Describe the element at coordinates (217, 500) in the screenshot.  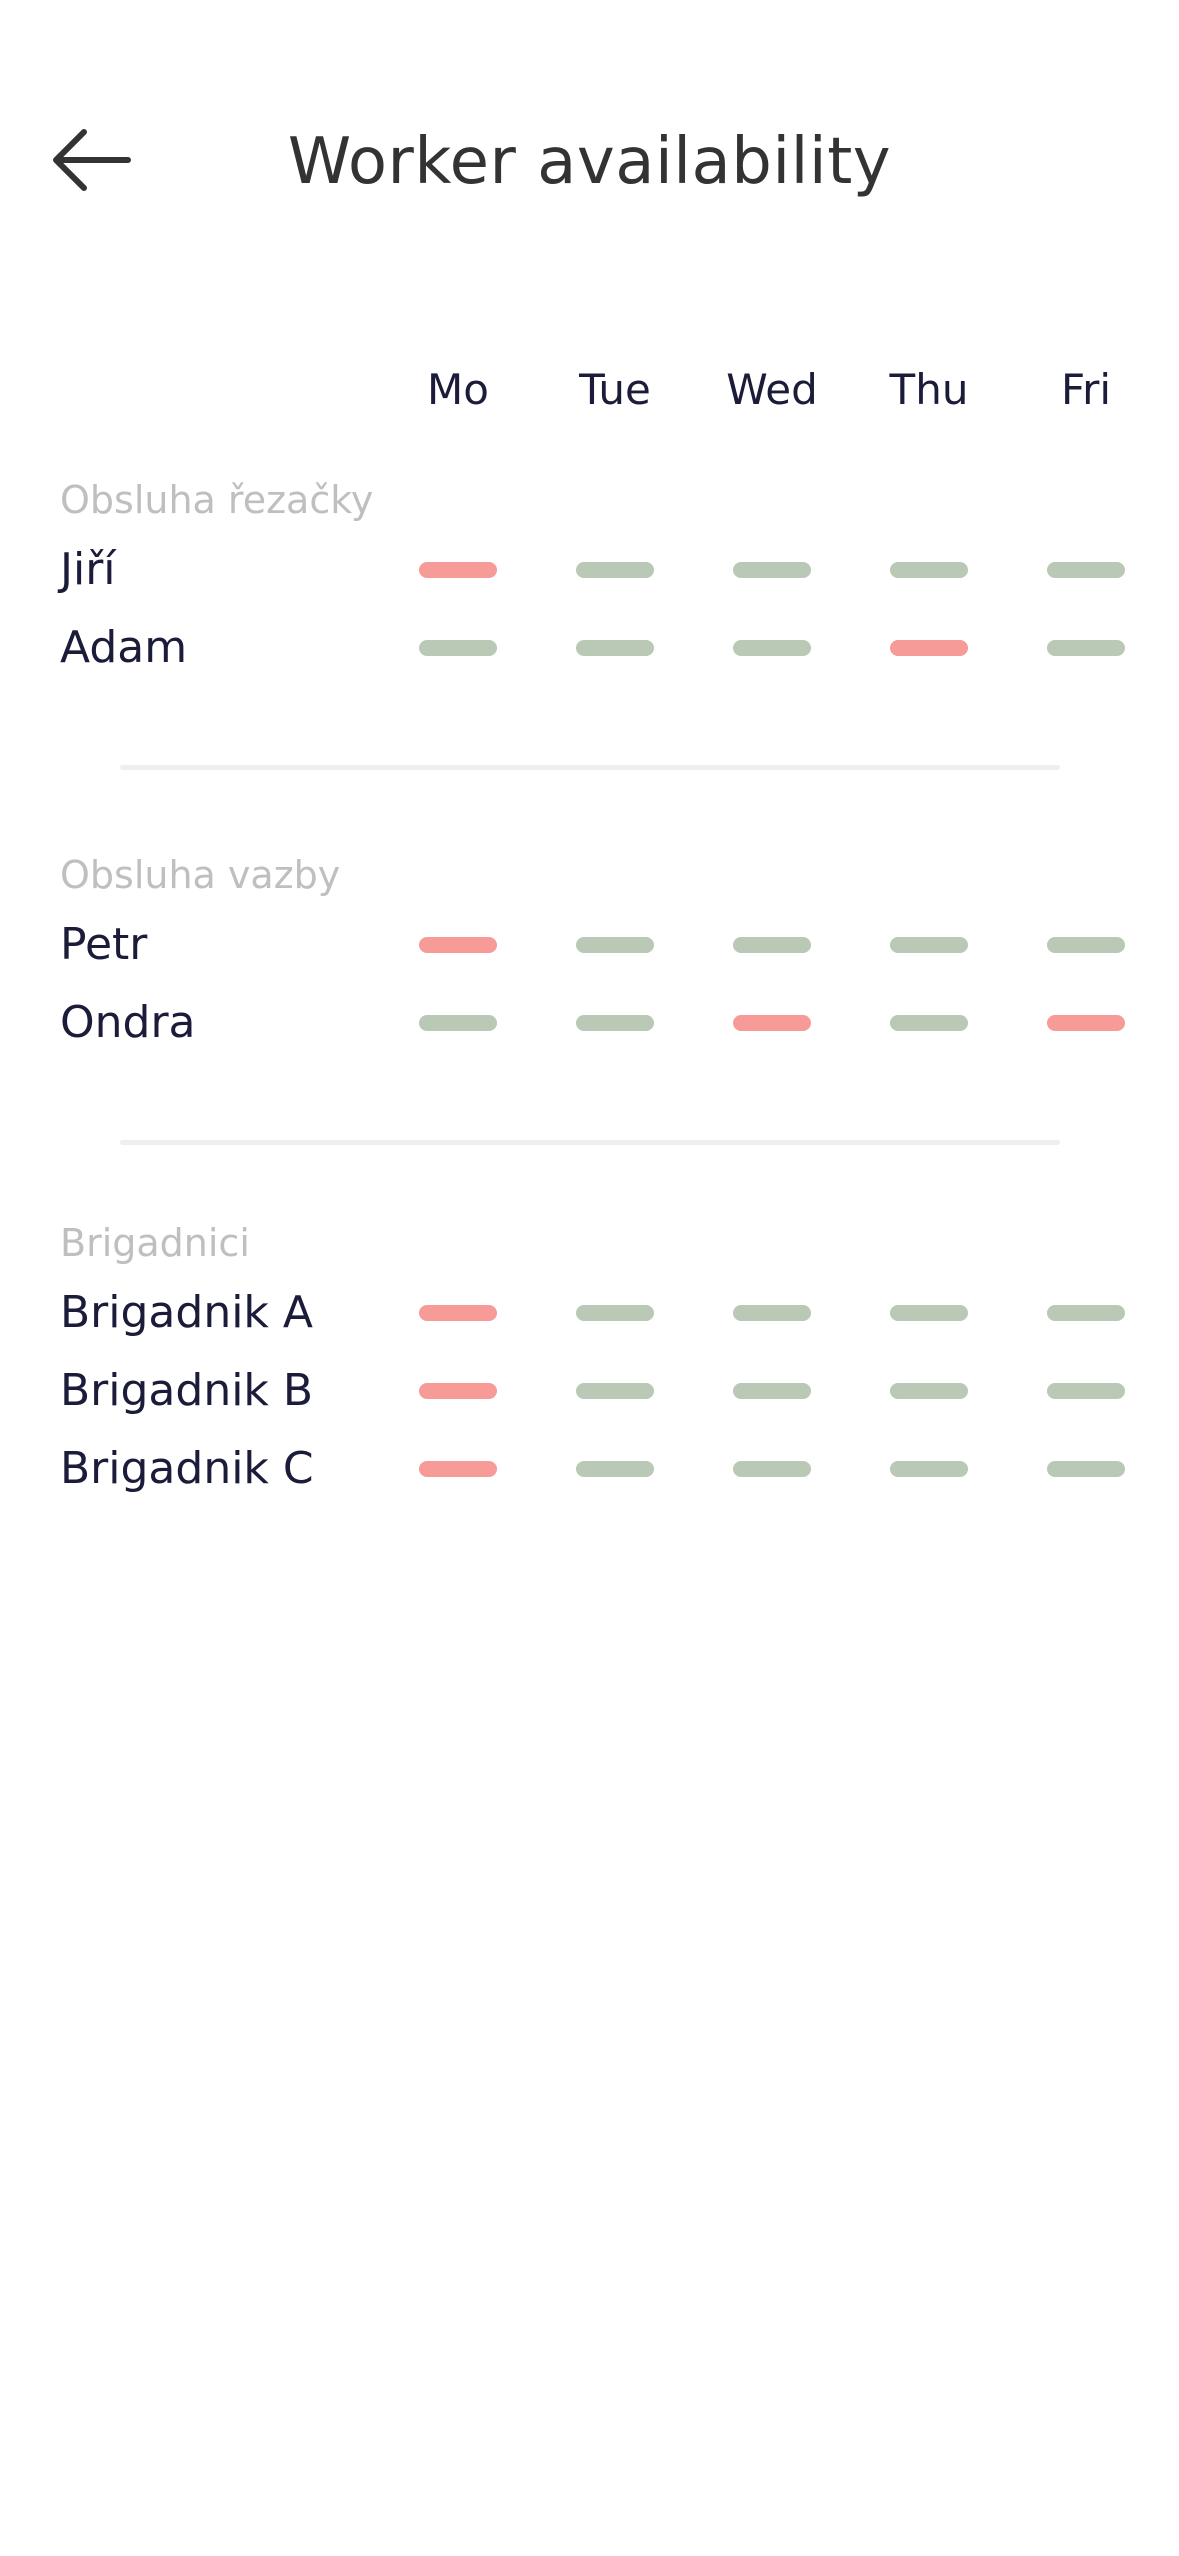
I see `group-title: Obsluha řezačky` at that location.